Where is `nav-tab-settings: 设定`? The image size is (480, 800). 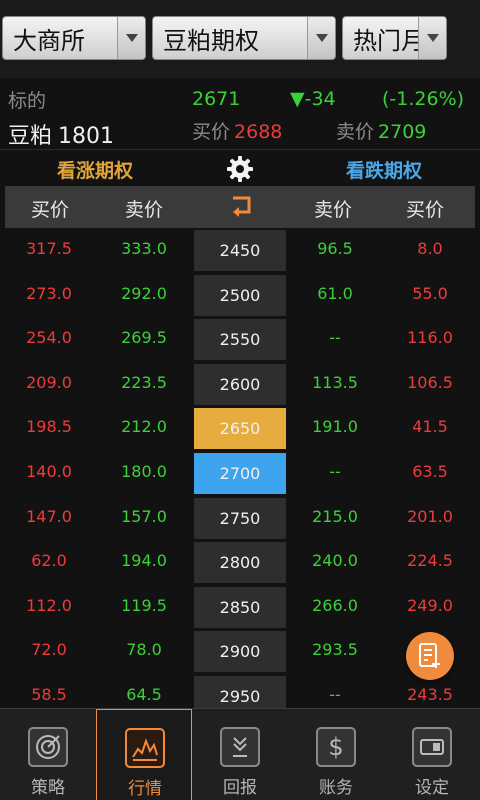 nav-tab-settings: 设定 is located at coordinates (432, 754).